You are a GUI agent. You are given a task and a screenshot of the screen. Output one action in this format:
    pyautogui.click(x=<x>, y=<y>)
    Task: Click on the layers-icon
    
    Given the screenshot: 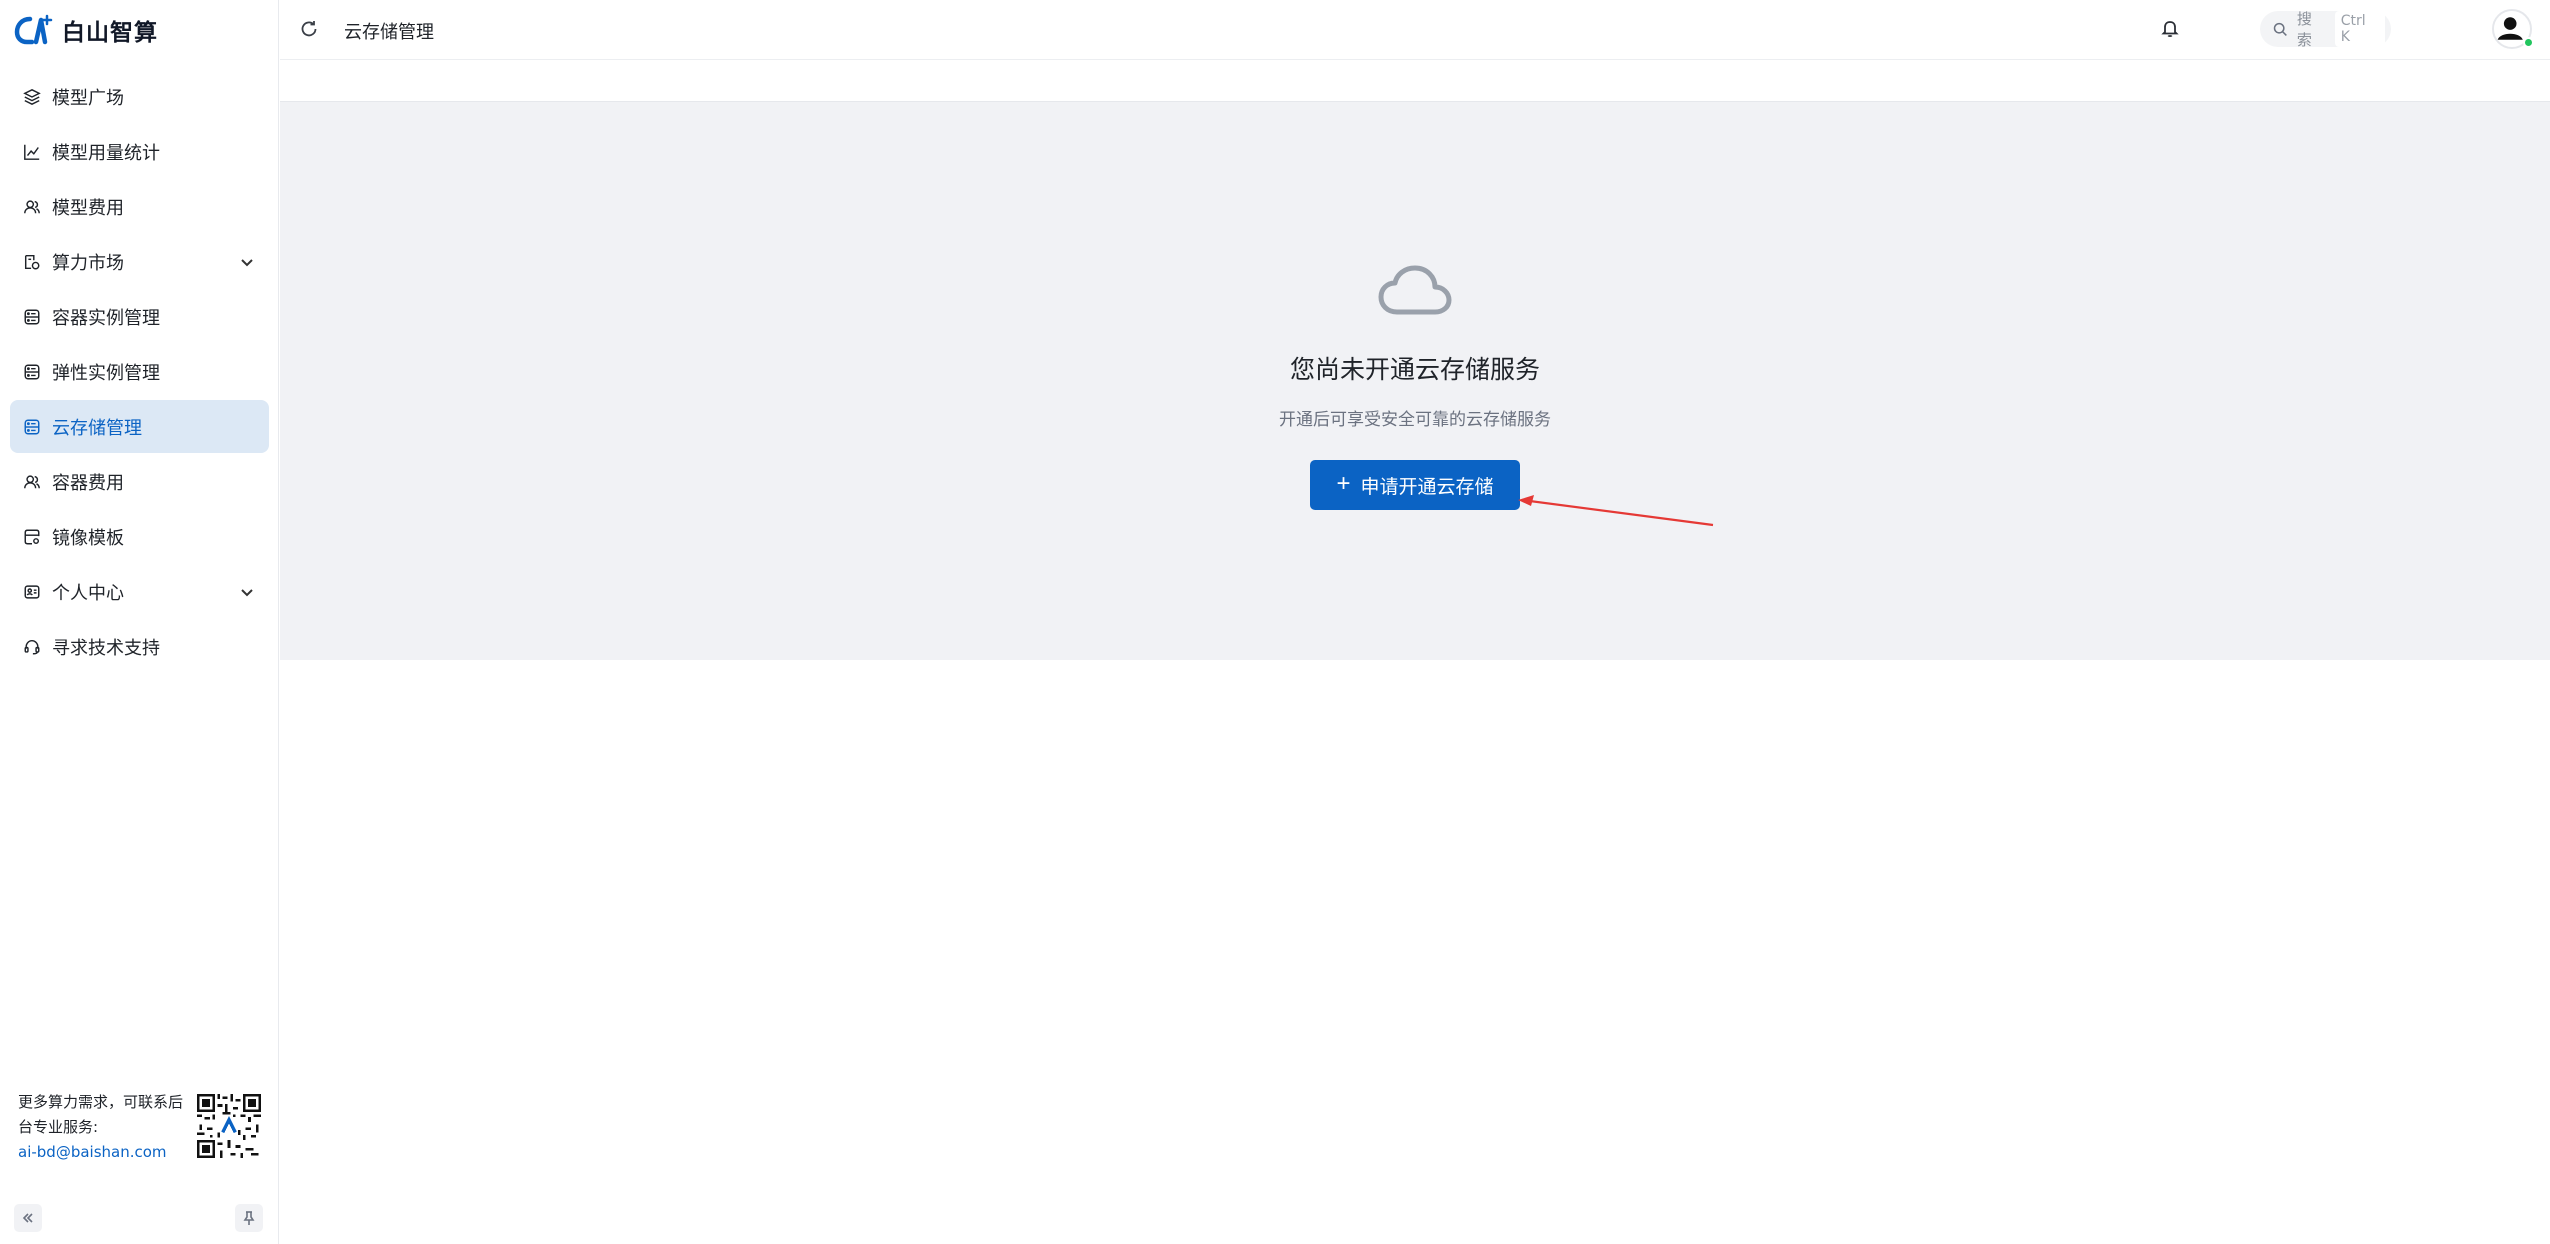 What is the action you would take?
    pyautogui.click(x=32, y=97)
    